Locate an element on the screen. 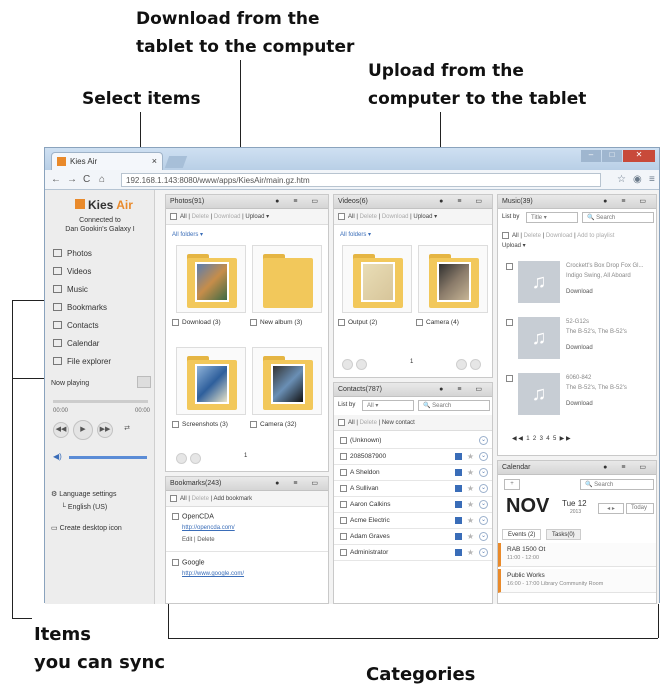 The height and width of the screenshot is (692, 665). photos-pager is located at coordinates (190, 457).